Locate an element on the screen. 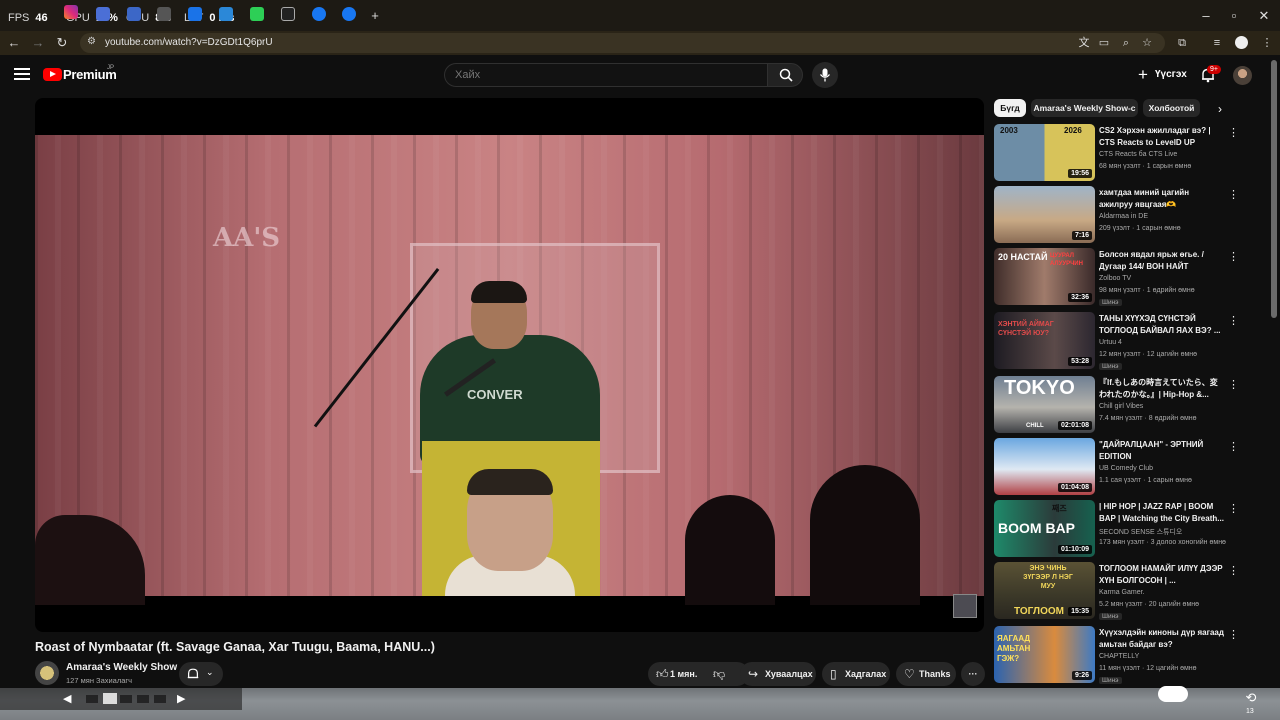 This screenshot has width=1280, height=720. history-icon: ⟲ is located at coordinates (1251, 698).